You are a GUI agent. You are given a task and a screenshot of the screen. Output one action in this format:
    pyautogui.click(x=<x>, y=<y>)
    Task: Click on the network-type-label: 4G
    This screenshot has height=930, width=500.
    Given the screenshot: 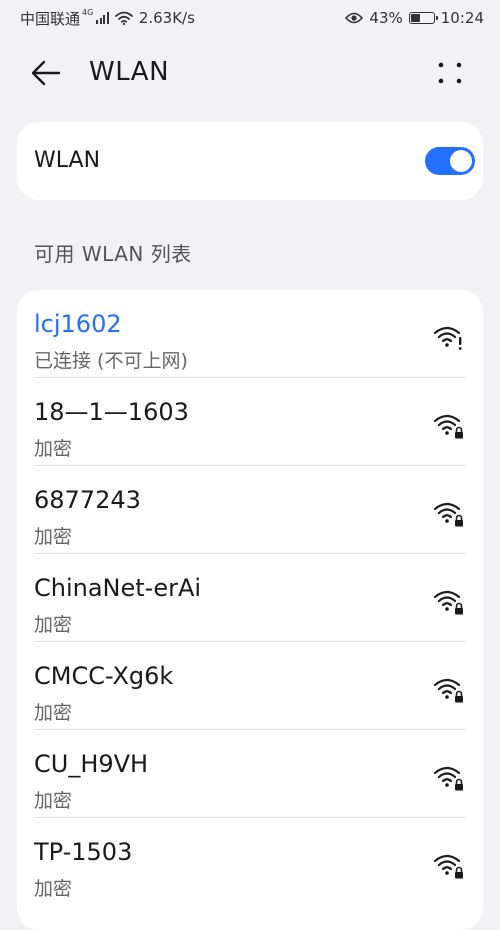 What is the action you would take?
    pyautogui.click(x=88, y=12)
    